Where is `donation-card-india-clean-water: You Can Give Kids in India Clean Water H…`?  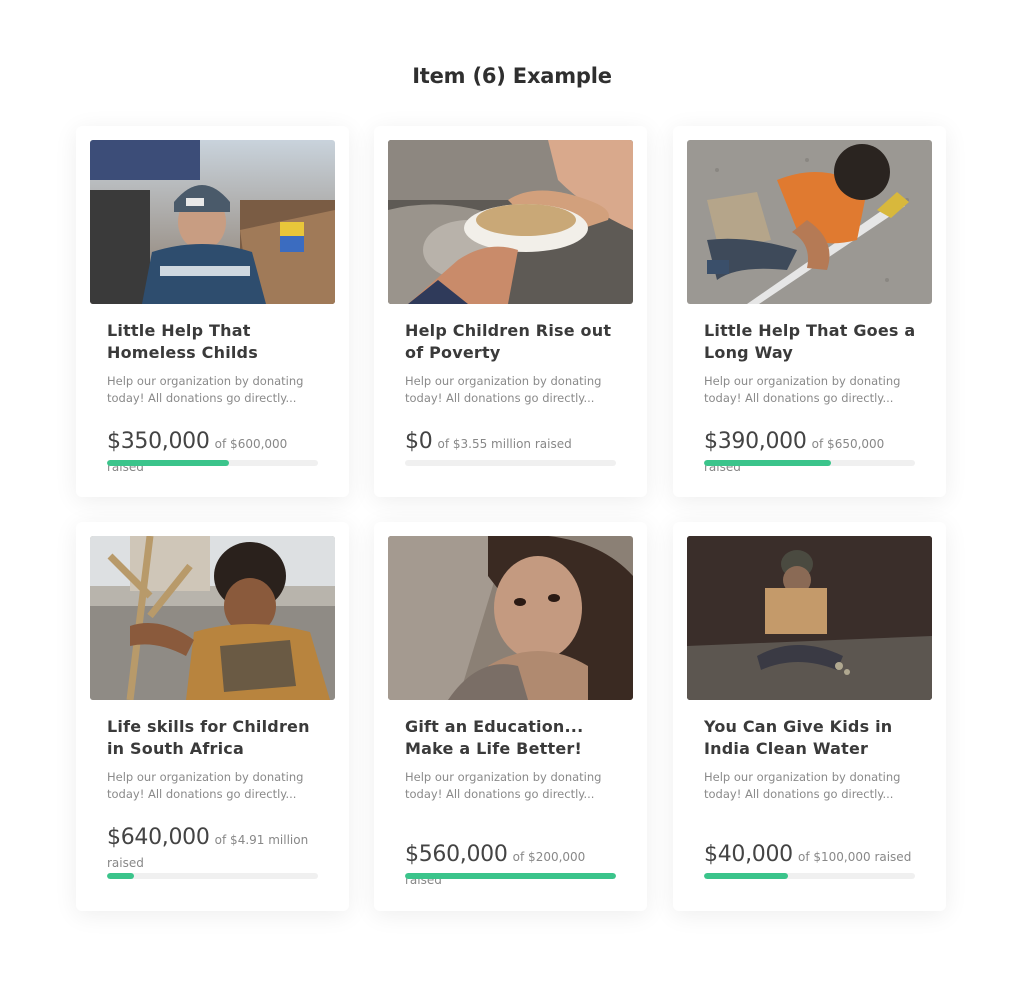
donation-card-india-clean-water: You Can Give Kids in India Clean Water H… is located at coordinates (809, 716).